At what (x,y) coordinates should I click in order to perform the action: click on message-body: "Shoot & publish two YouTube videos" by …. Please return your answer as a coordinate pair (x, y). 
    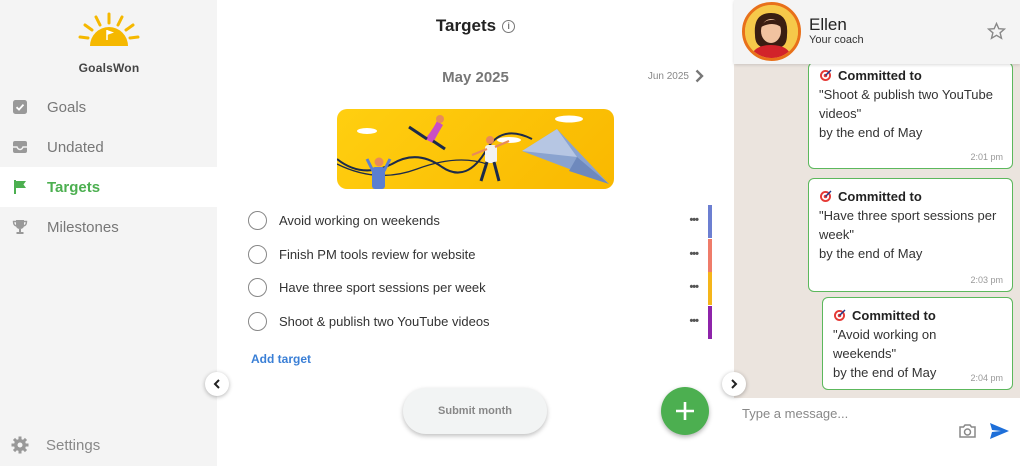
    Looking at the image, I should click on (911, 113).